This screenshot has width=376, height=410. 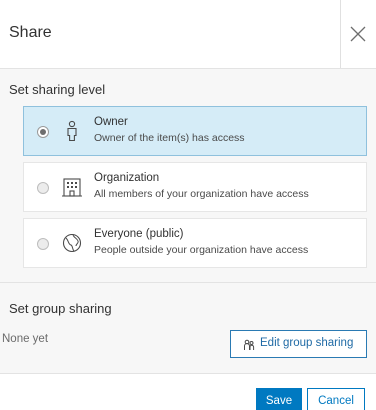 I want to click on option-everyone-title: Everyone (public), so click(x=139, y=234).